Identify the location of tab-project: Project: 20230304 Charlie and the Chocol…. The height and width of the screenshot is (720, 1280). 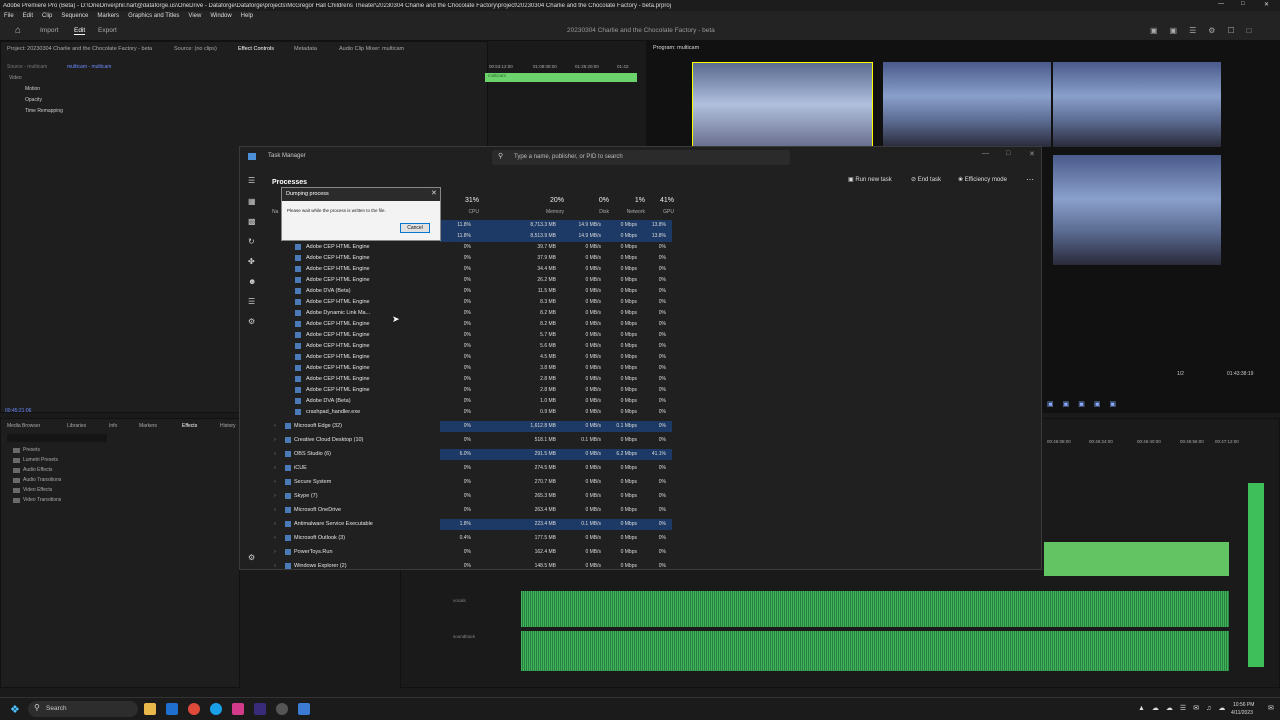
(79, 49).